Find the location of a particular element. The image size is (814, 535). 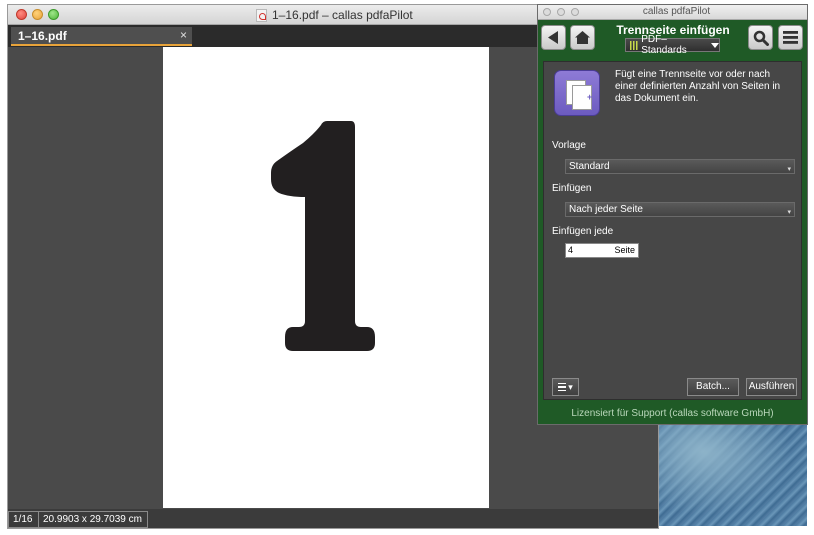

home-button is located at coordinates (582, 37).